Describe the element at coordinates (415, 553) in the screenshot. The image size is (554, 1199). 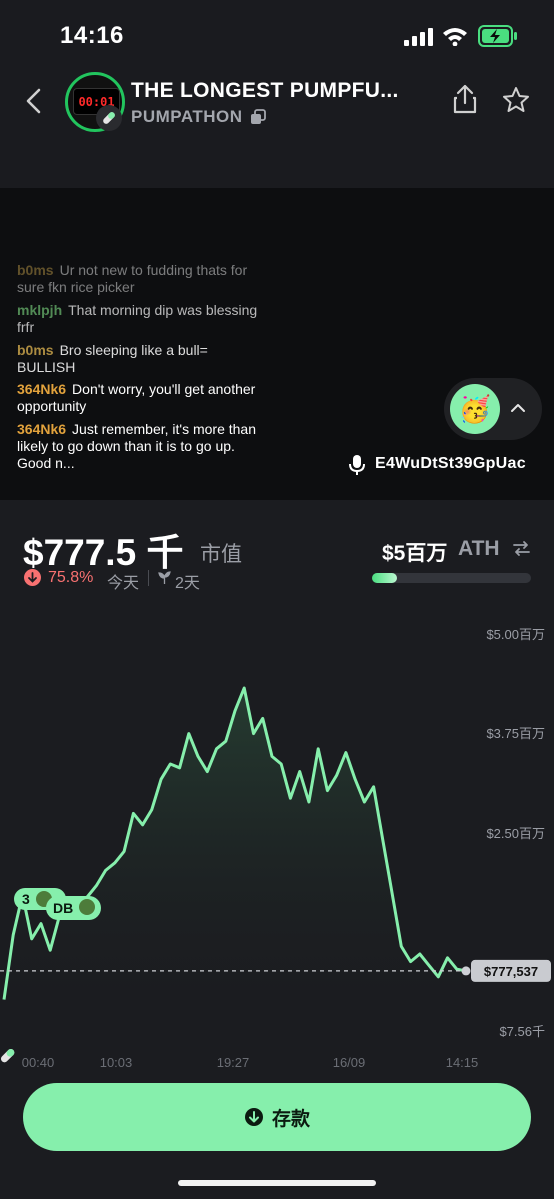
I see `ath-value: $5百万` at that location.